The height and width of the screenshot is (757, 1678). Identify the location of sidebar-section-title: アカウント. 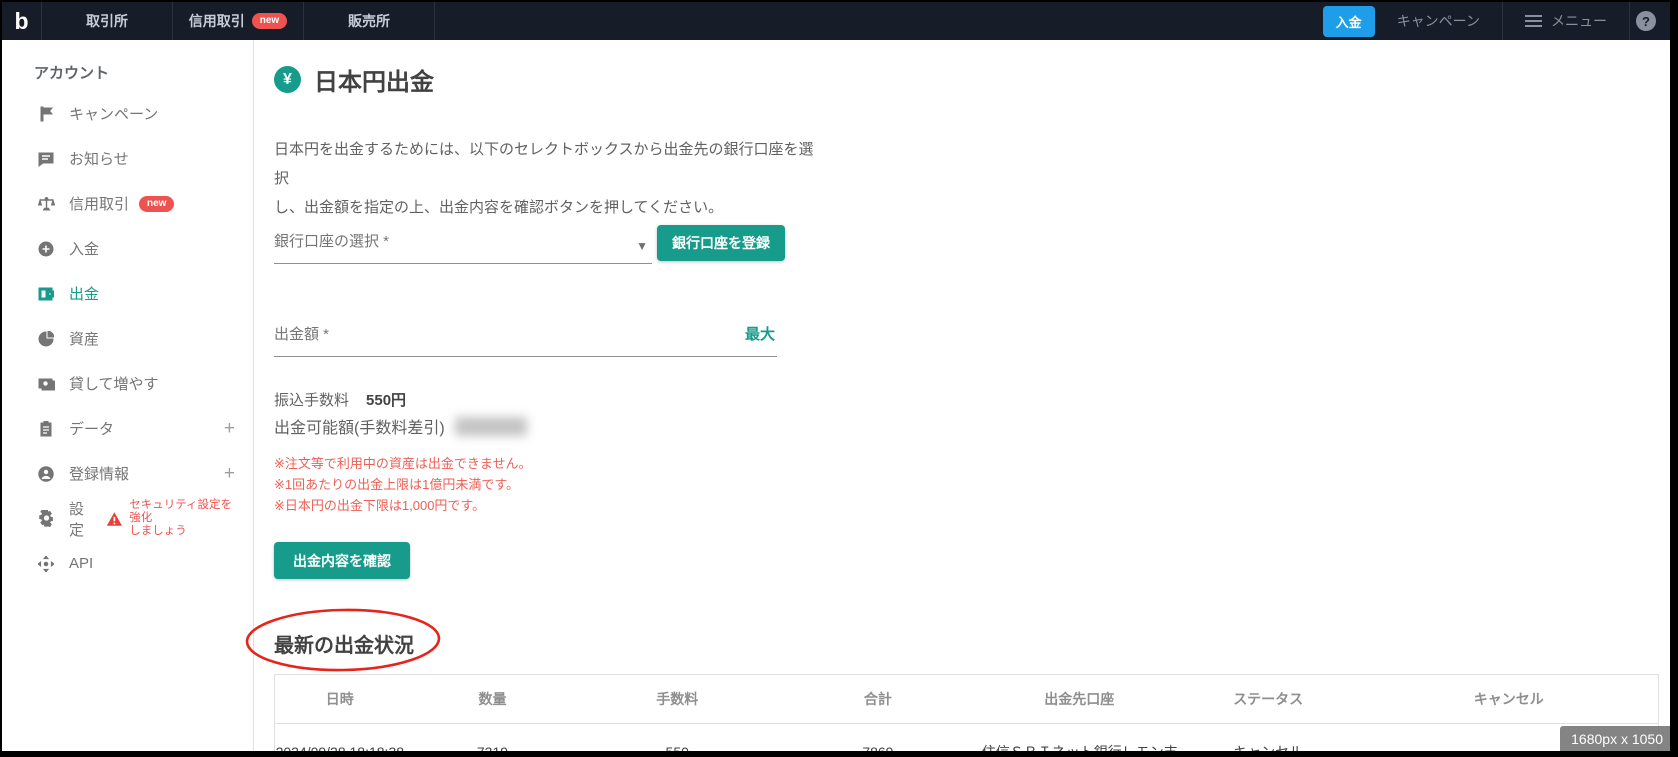
(72, 73).